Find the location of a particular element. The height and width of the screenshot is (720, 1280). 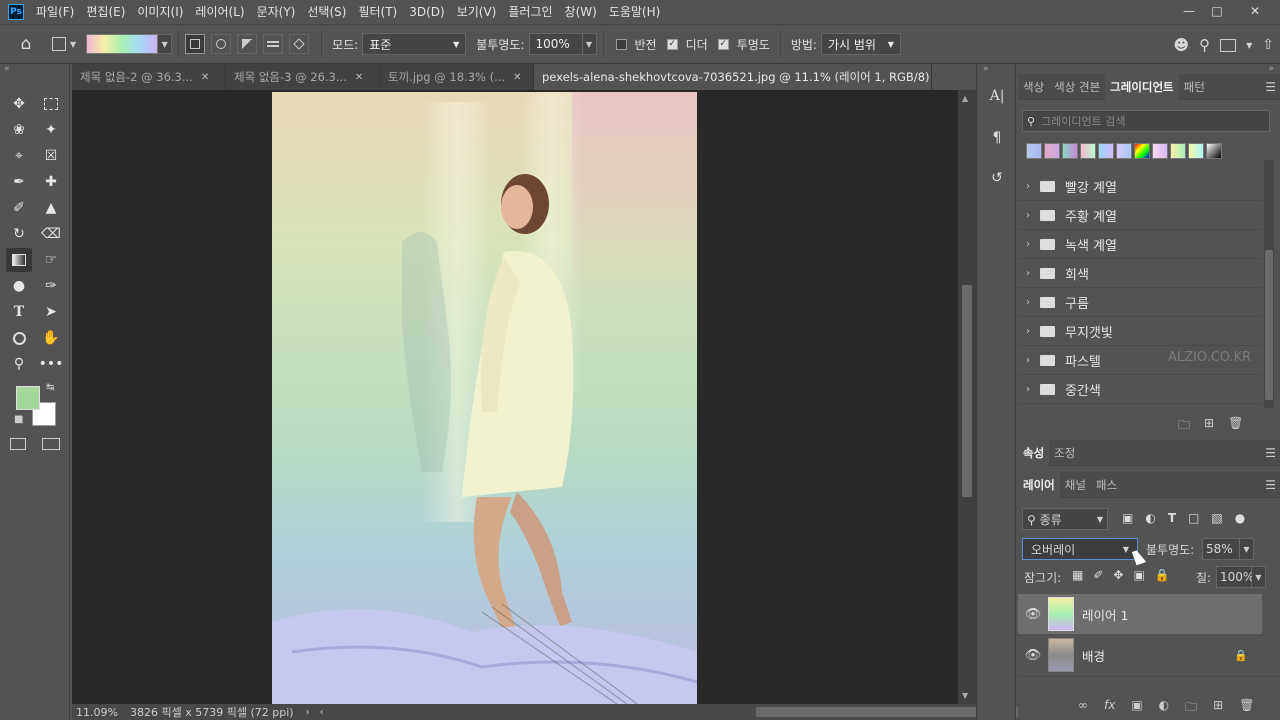

learn-icon: ☻ is located at coordinates (1181, 45).